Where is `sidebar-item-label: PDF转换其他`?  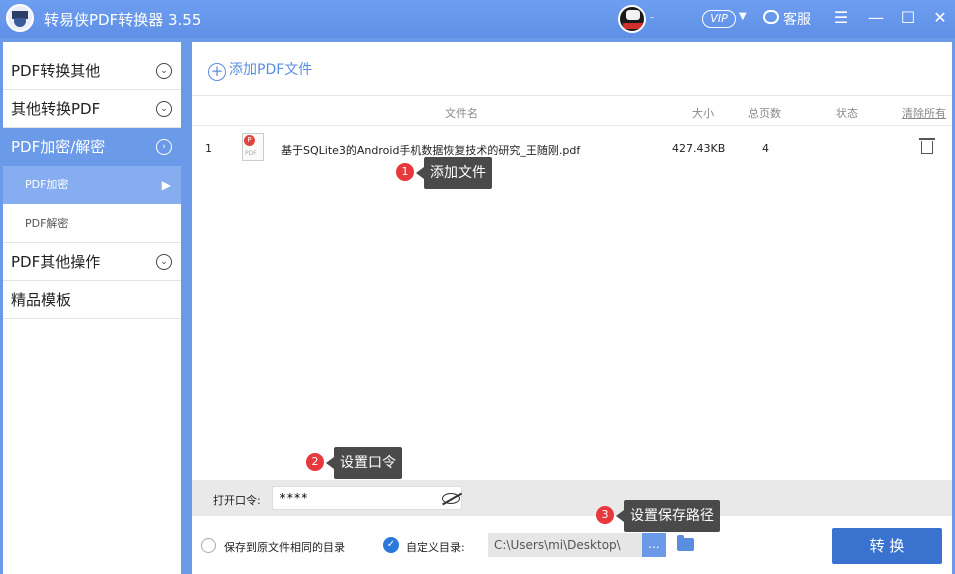 sidebar-item-label: PDF转换其他 is located at coordinates (56, 71).